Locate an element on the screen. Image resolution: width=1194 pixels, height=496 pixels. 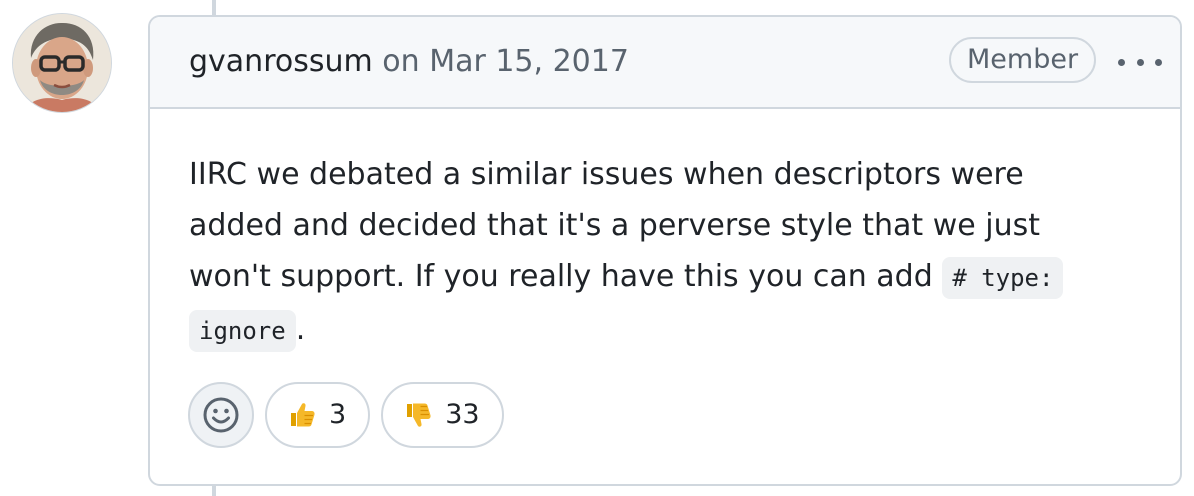
inline-code: # type: is located at coordinates (1003, 278).